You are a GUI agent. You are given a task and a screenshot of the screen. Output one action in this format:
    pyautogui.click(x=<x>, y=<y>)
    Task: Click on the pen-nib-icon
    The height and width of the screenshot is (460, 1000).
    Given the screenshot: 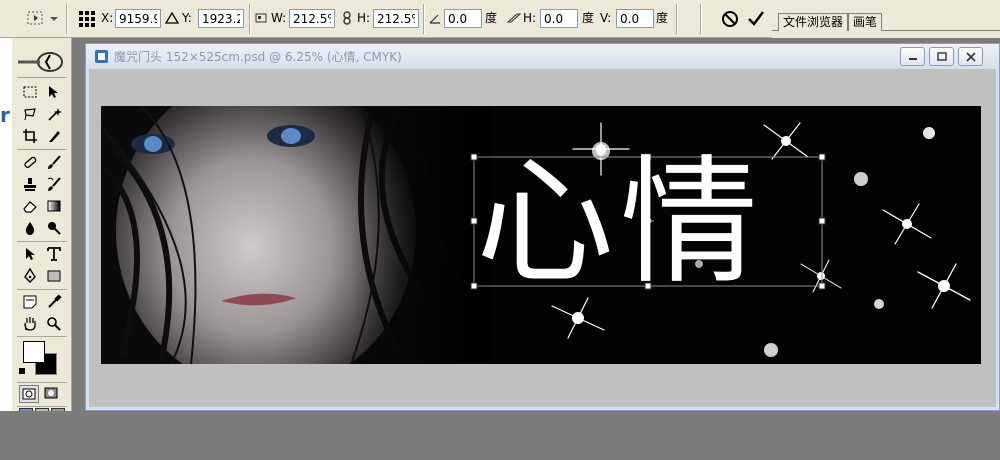 What is the action you would take?
    pyautogui.click(x=30, y=275)
    